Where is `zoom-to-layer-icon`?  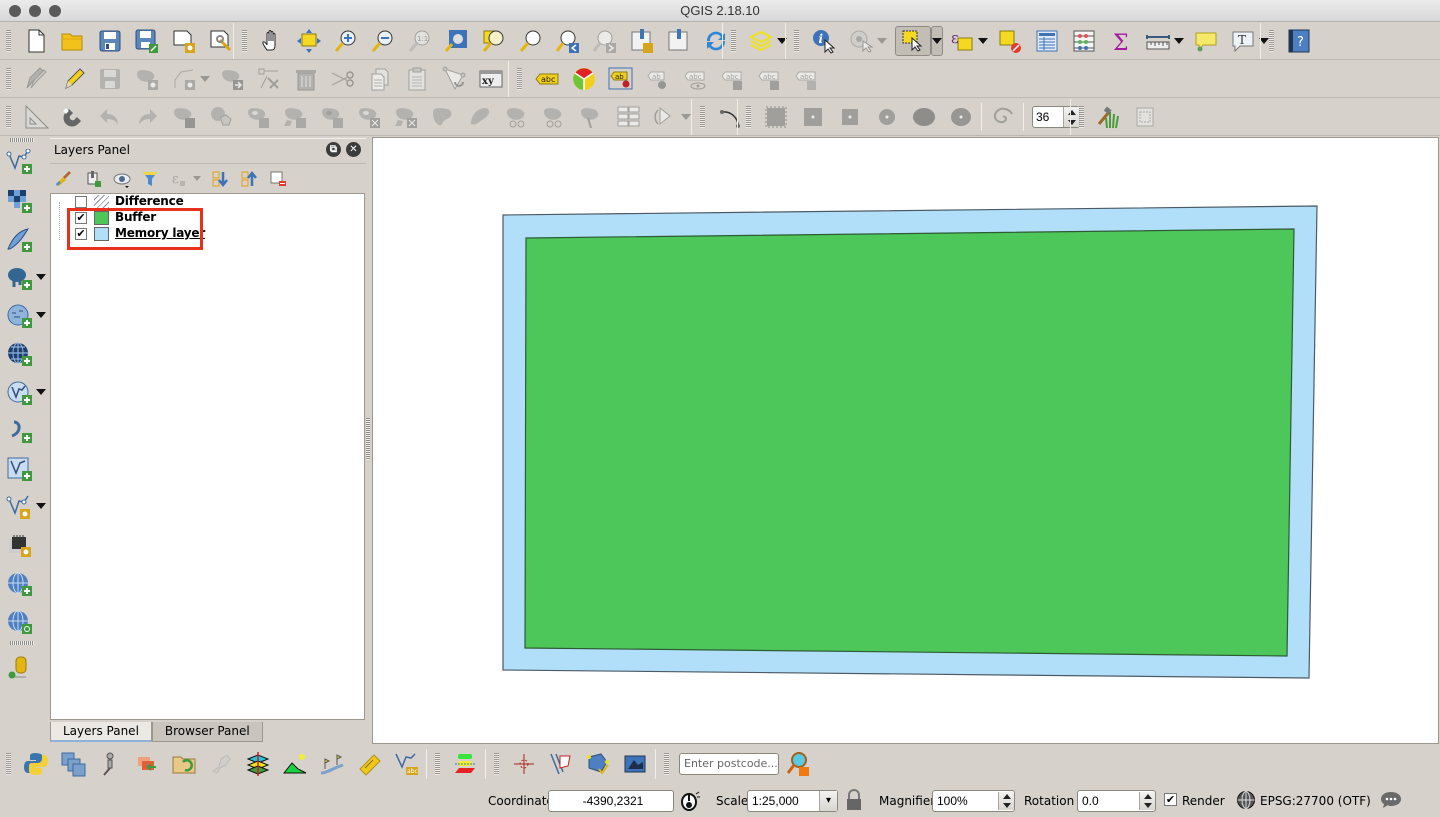 zoom-to-layer-icon is located at coordinates (531, 41).